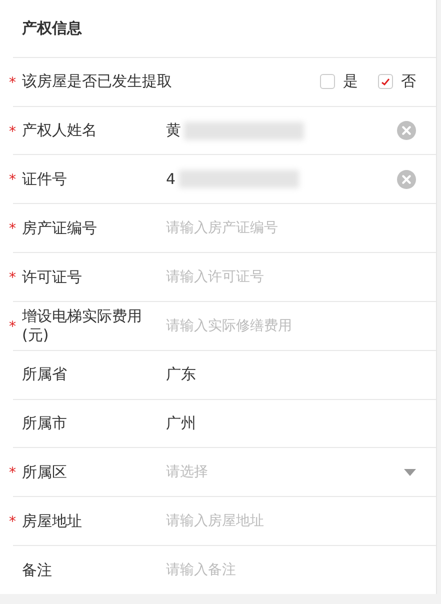 Image resolution: width=441 pixels, height=604 pixels. What do you see at coordinates (181, 374) in the screenshot?
I see `field-value: 广东` at bounding box center [181, 374].